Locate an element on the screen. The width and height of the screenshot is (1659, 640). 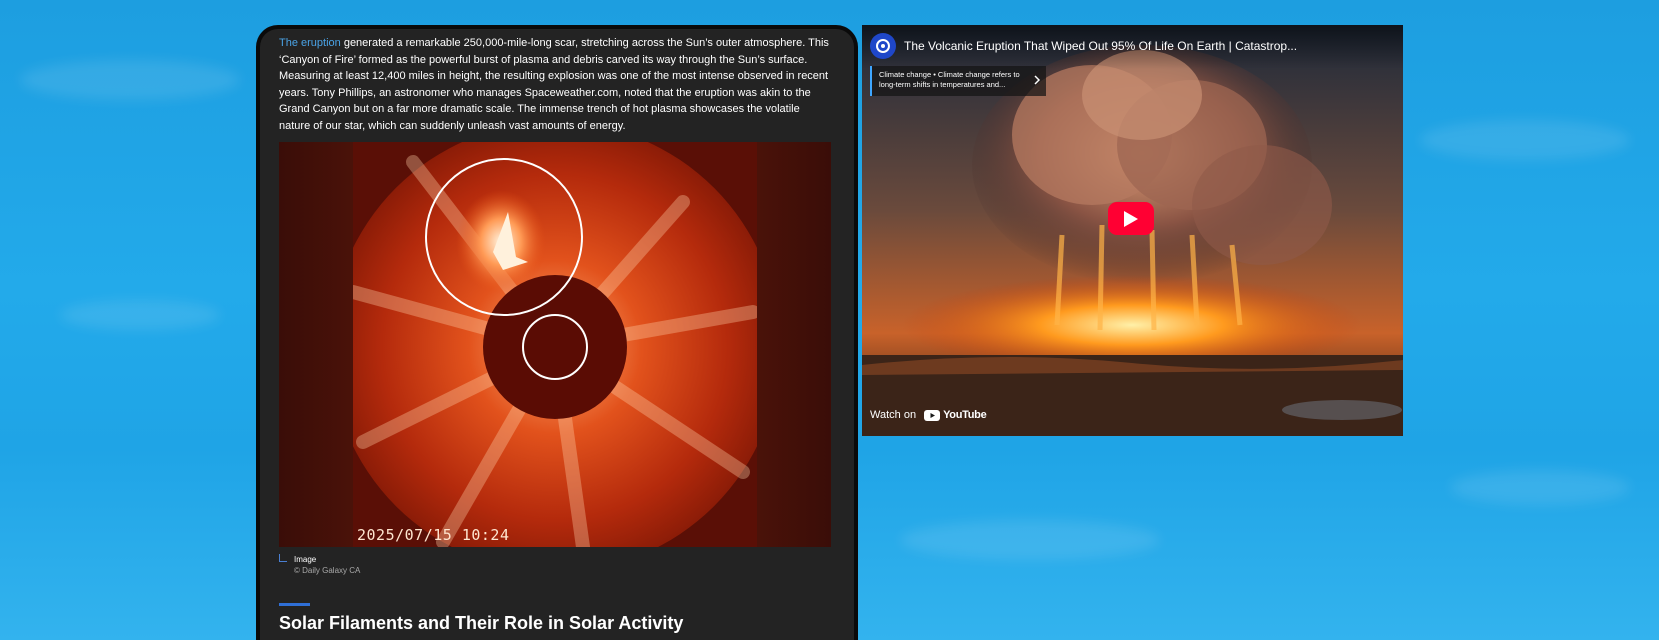
section-accent-bar is located at coordinates (294, 604).